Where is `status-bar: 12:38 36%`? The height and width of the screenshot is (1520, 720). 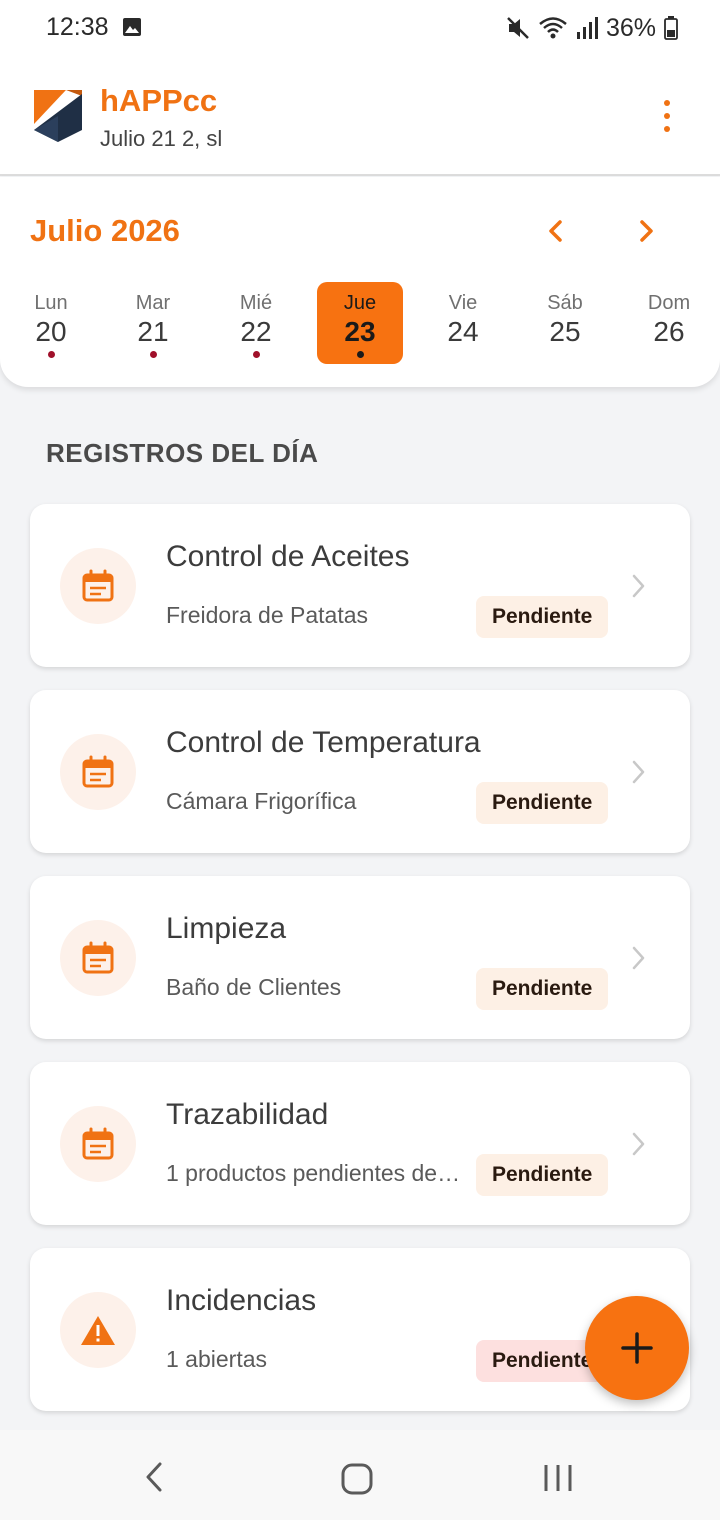 status-bar: 12:38 36% is located at coordinates (360, 28).